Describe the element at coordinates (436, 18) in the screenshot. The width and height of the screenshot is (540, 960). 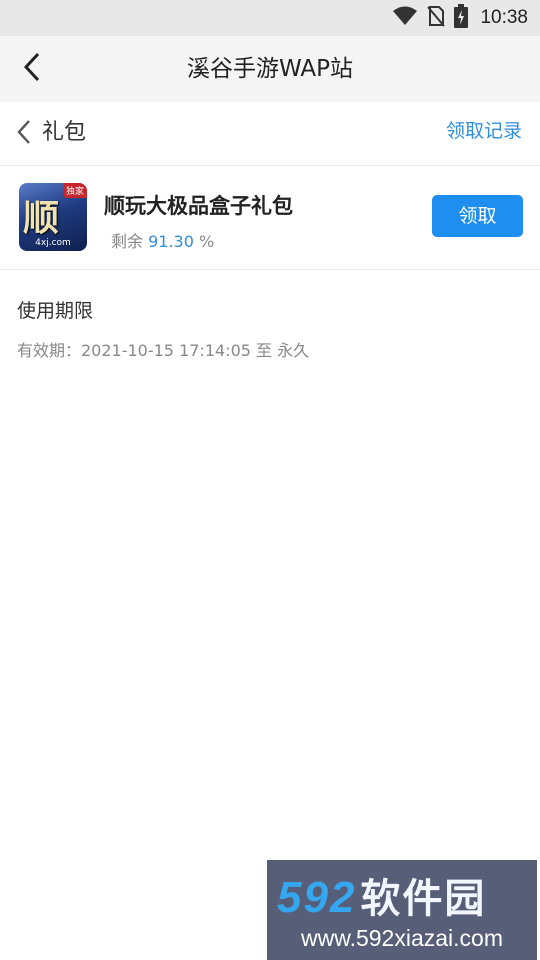
I see `no-sim-icon` at that location.